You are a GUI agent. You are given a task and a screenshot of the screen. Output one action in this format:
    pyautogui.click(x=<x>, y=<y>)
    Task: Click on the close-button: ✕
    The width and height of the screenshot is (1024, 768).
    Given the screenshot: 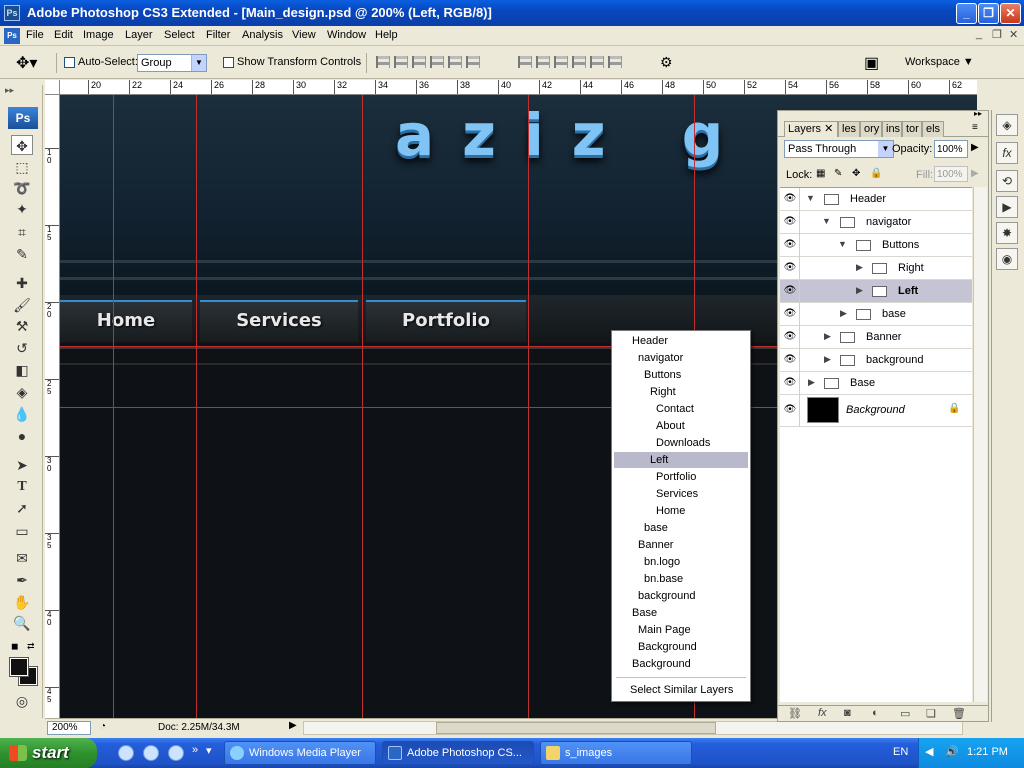 What is the action you would take?
    pyautogui.click(x=1010, y=13)
    